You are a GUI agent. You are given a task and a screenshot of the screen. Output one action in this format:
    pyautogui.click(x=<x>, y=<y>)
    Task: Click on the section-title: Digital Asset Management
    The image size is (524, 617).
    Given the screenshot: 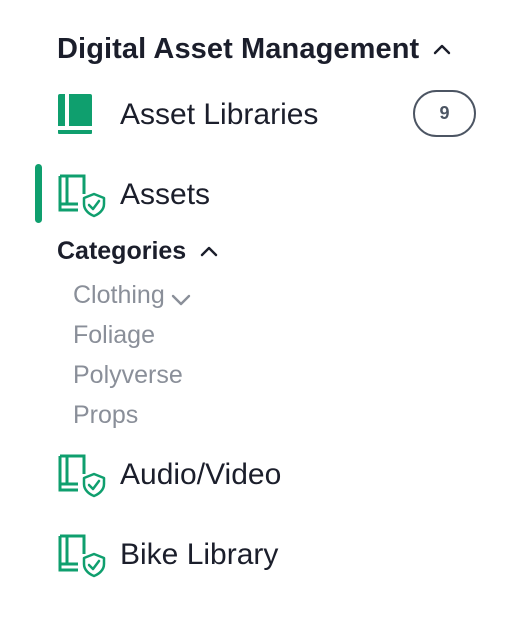 What is the action you would take?
    pyautogui.click(x=238, y=49)
    